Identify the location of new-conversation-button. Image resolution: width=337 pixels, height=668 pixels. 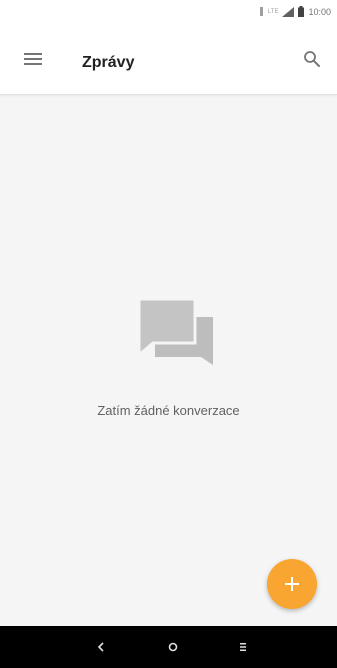
(292, 584).